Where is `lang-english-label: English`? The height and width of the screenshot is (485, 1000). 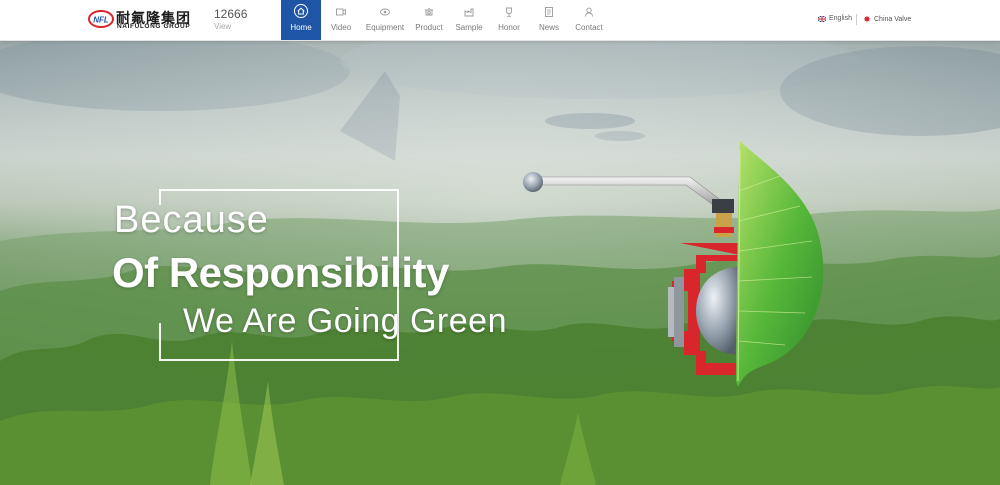
lang-english-label: English is located at coordinates (840, 18).